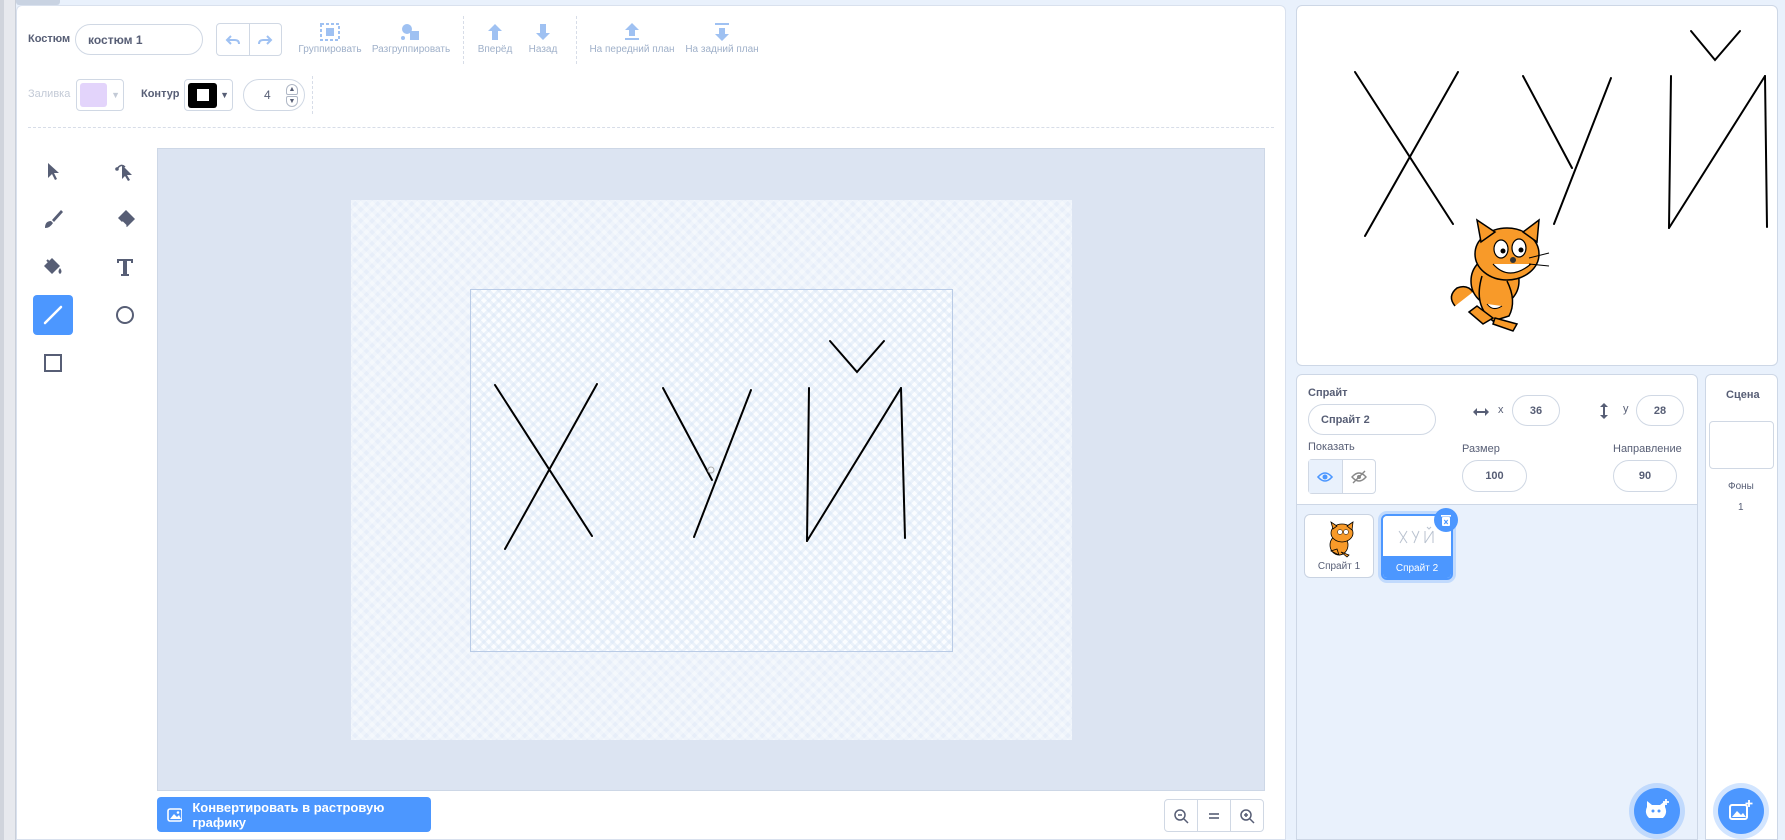 This screenshot has width=1785, height=840. What do you see at coordinates (1500, 275) in the screenshot?
I see `cat-sprite` at bounding box center [1500, 275].